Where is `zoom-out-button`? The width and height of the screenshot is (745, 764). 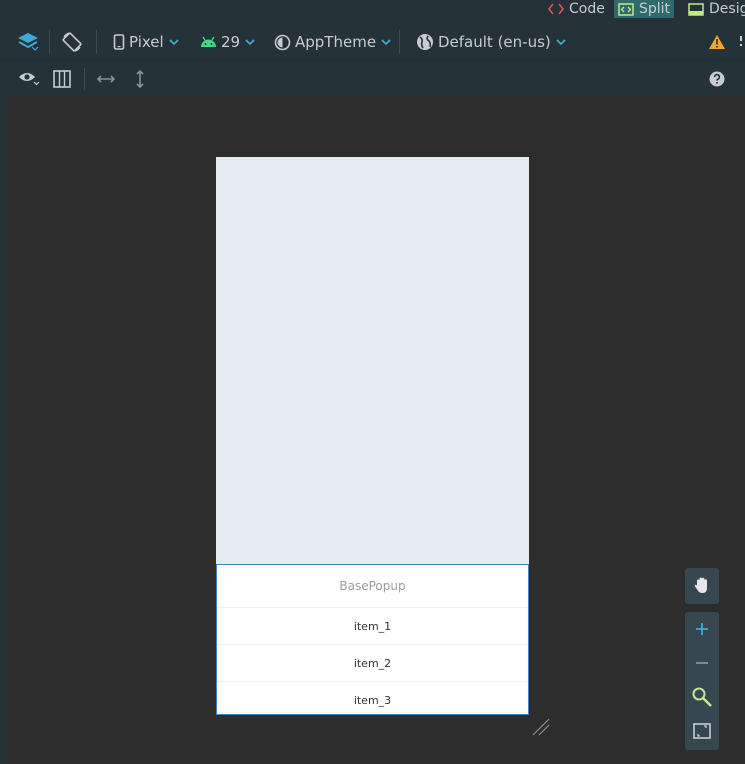
zoom-out-button is located at coordinates (702, 663).